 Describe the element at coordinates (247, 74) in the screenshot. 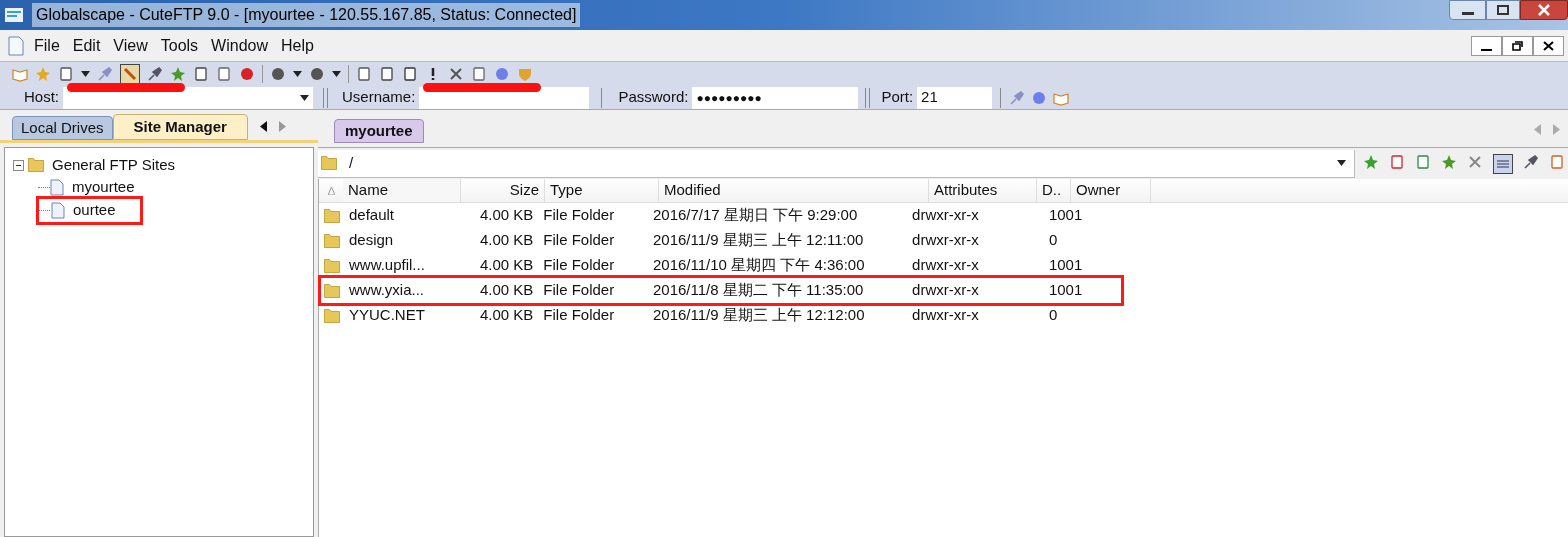

I see `stop-icon` at that location.